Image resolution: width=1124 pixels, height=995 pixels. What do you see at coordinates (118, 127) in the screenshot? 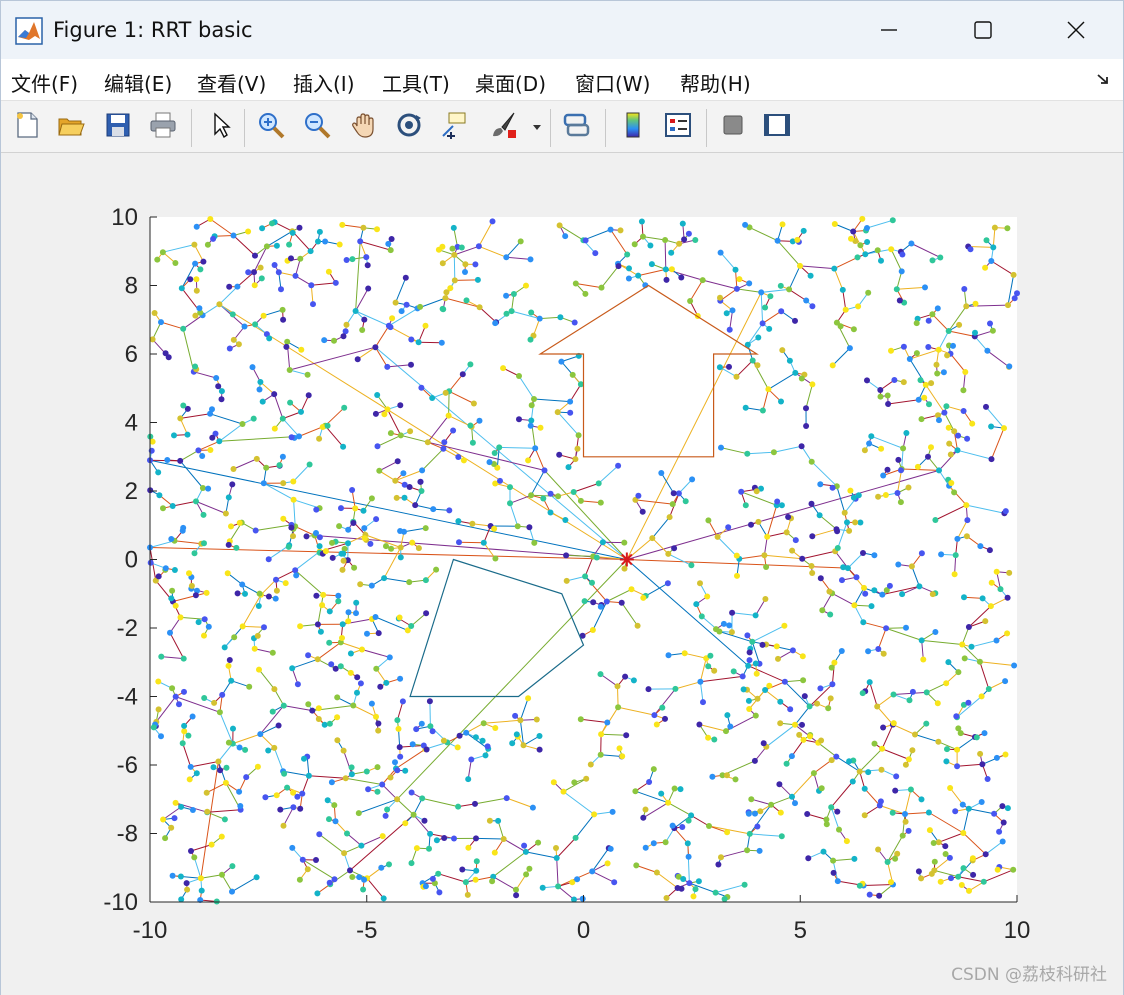
I see `save-button` at bounding box center [118, 127].